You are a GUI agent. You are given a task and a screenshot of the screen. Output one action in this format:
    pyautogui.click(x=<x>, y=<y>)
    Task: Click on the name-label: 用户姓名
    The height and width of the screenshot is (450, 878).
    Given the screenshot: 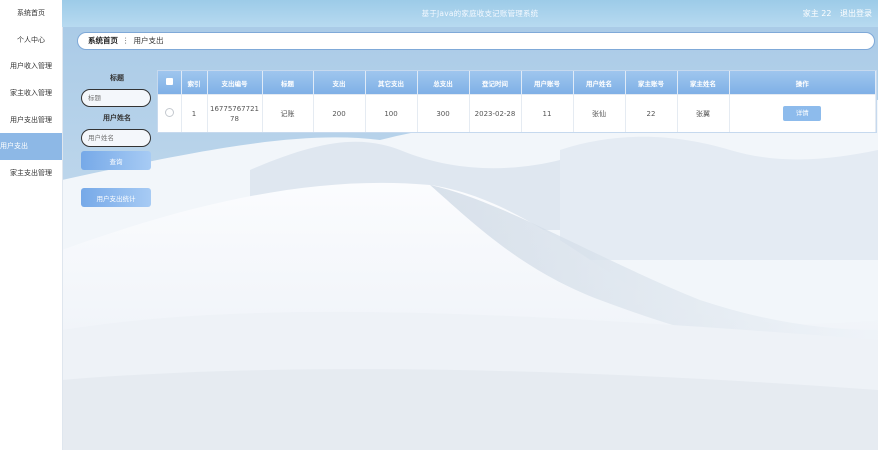 What is the action you would take?
    pyautogui.click(x=117, y=118)
    